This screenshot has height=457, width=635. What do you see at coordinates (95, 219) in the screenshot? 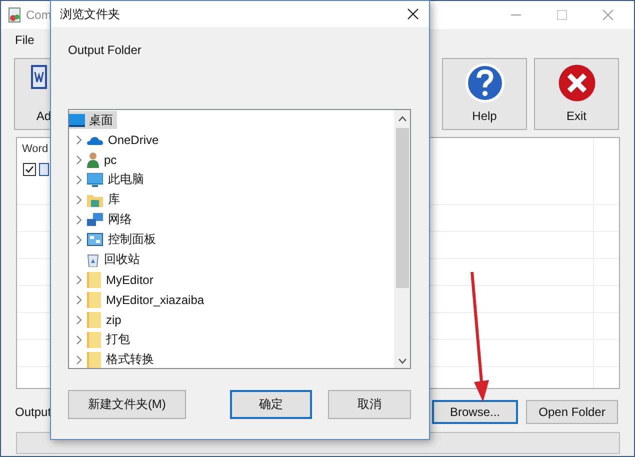
I see `network-icon` at bounding box center [95, 219].